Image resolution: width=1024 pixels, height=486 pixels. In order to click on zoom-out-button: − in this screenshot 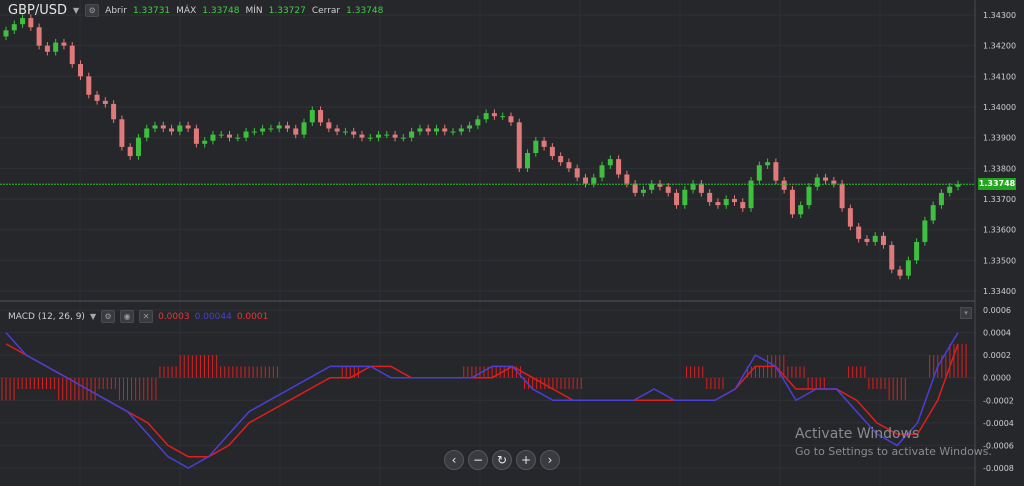, I will do `click(478, 460)`.